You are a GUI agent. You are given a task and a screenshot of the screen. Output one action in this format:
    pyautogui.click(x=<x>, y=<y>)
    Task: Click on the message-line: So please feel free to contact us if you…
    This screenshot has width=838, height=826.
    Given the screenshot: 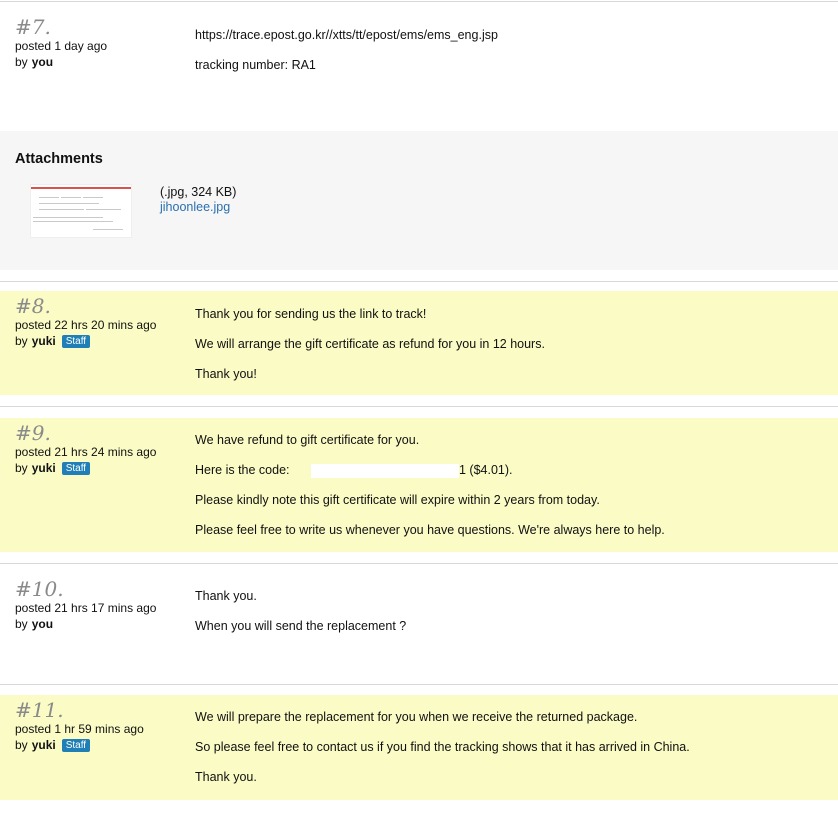 What is the action you would take?
    pyautogui.click(x=442, y=747)
    